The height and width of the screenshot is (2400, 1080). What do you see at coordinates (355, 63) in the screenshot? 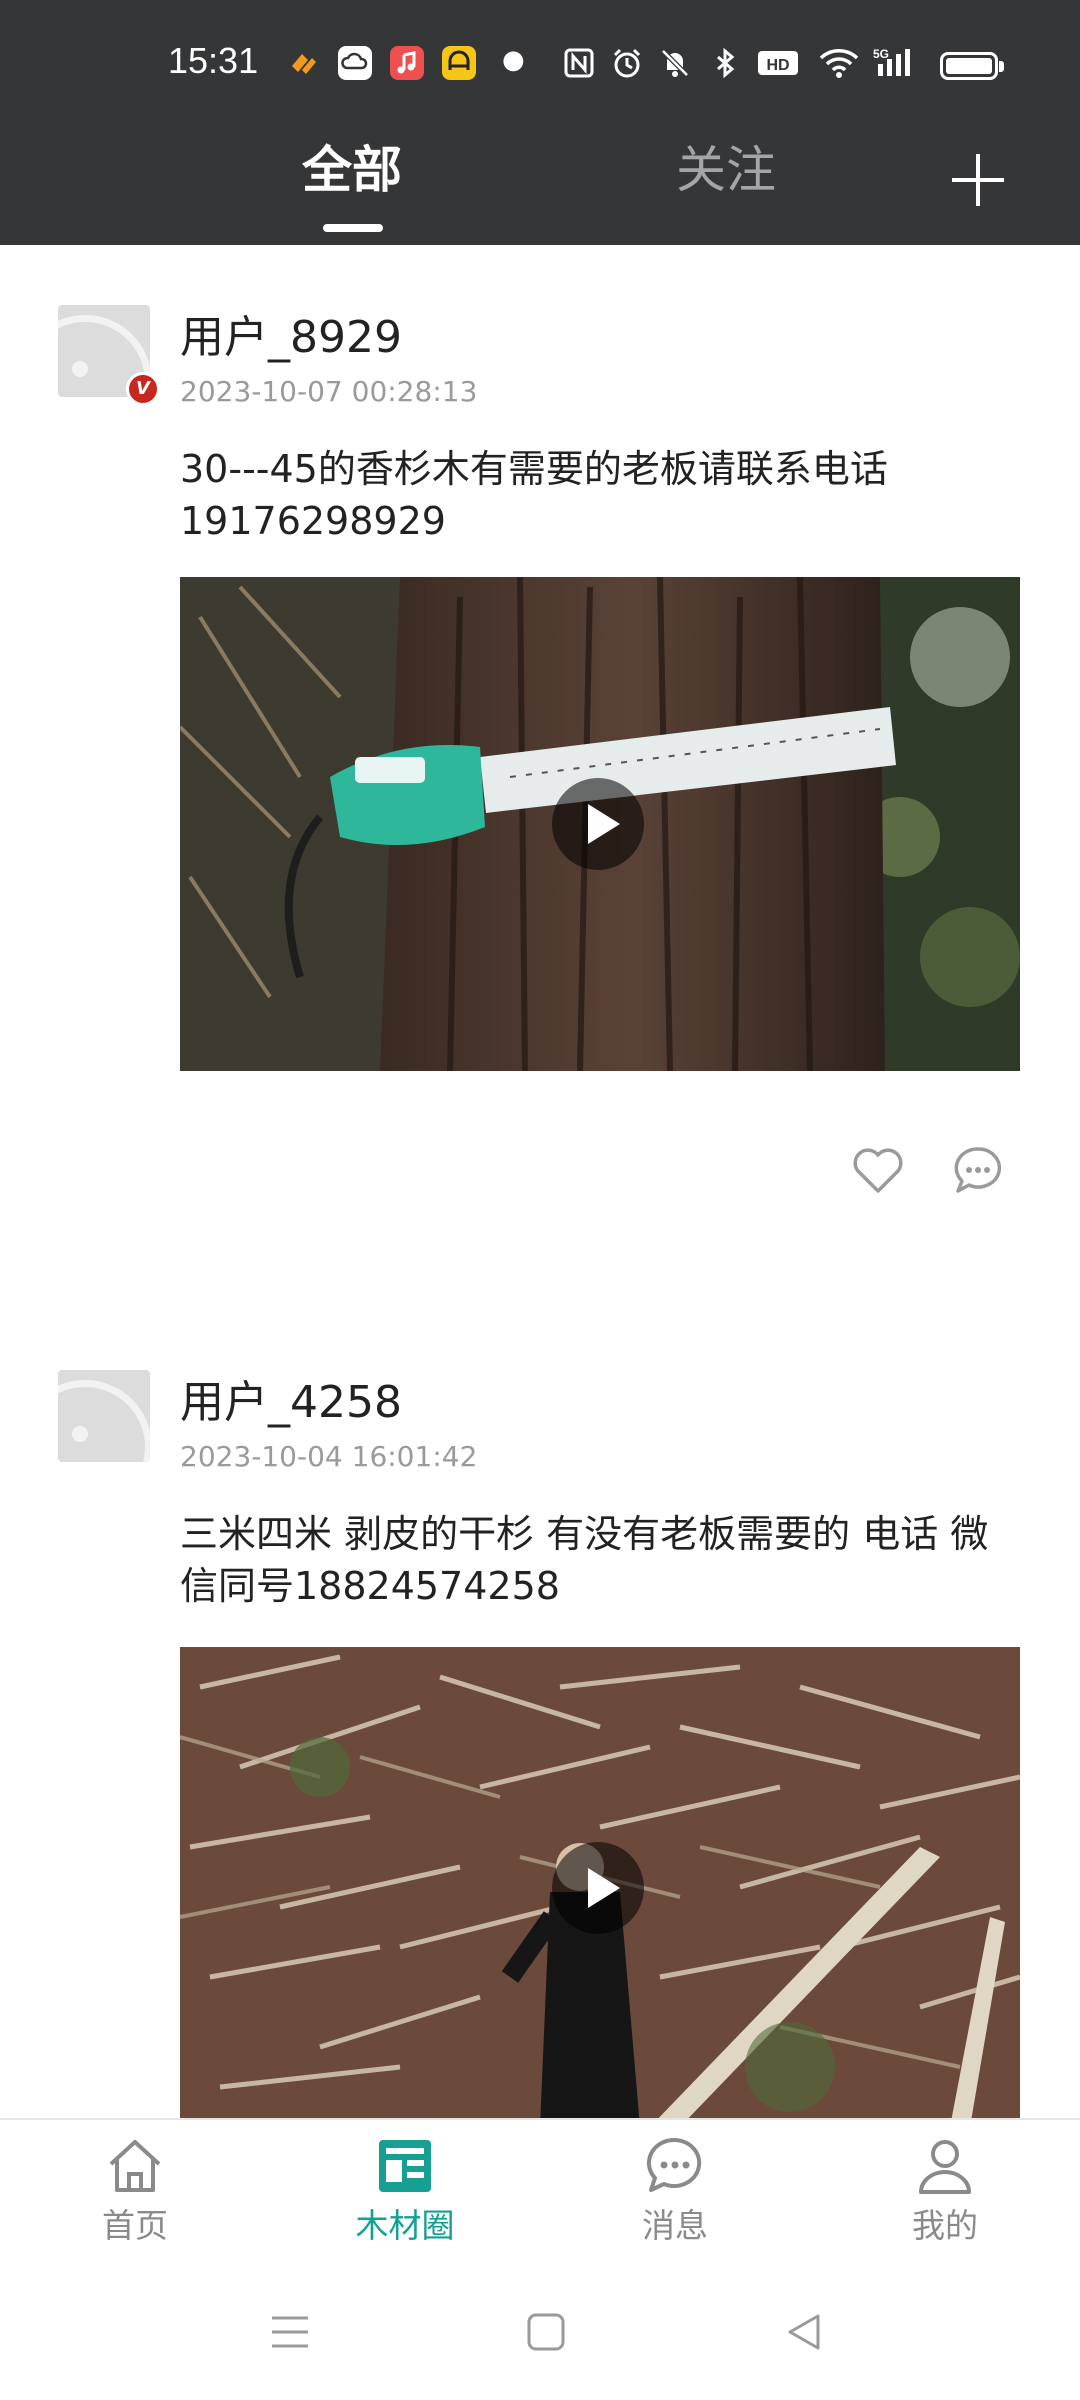
I see `cloud-icon` at bounding box center [355, 63].